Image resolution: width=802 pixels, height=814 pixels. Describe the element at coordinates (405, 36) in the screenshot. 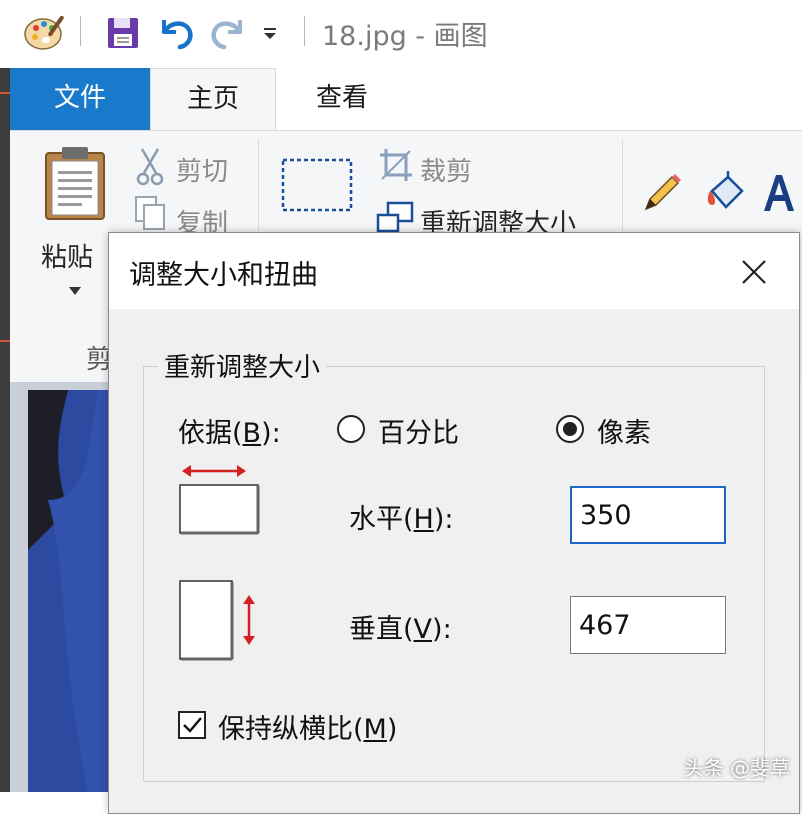

I see `window-title: 18.jpg - 画图` at that location.